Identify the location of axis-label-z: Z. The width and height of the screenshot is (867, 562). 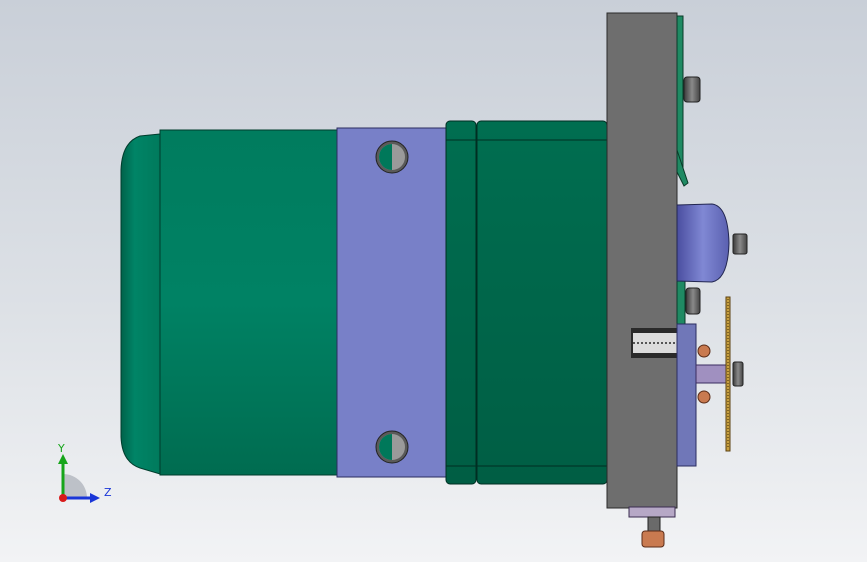
(108, 492).